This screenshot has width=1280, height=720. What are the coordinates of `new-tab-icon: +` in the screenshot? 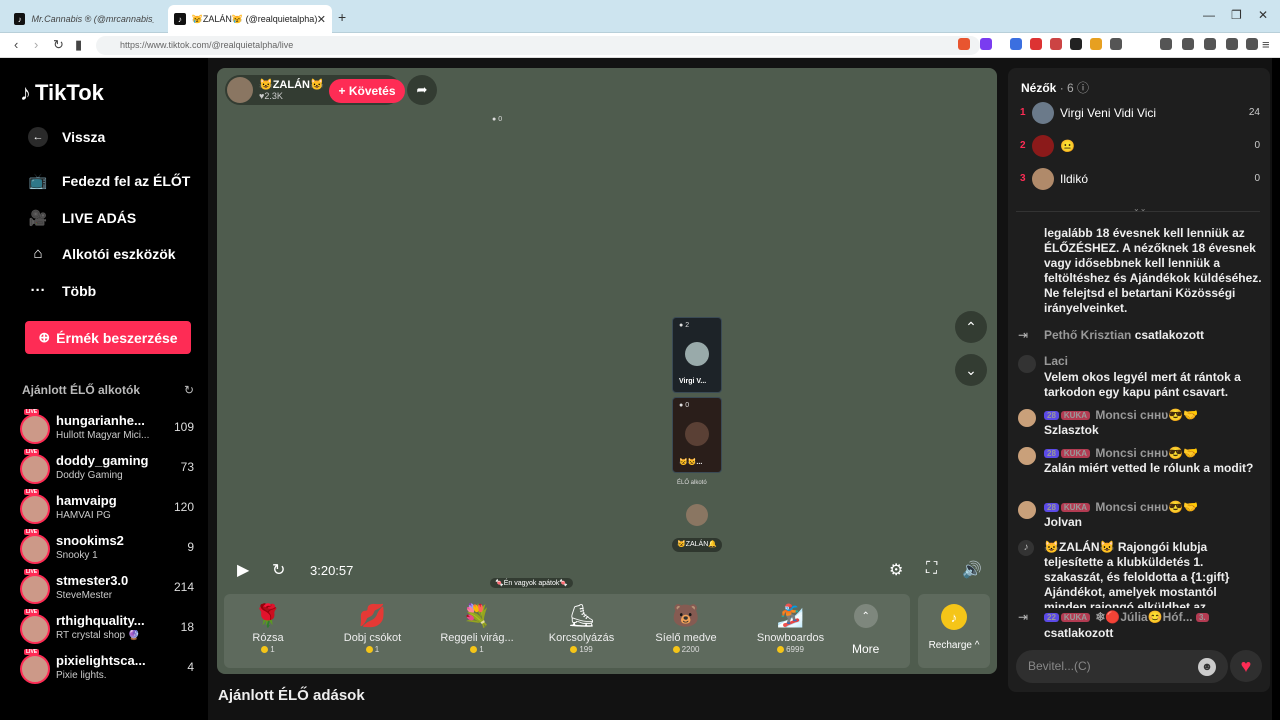 It's located at (342, 17).